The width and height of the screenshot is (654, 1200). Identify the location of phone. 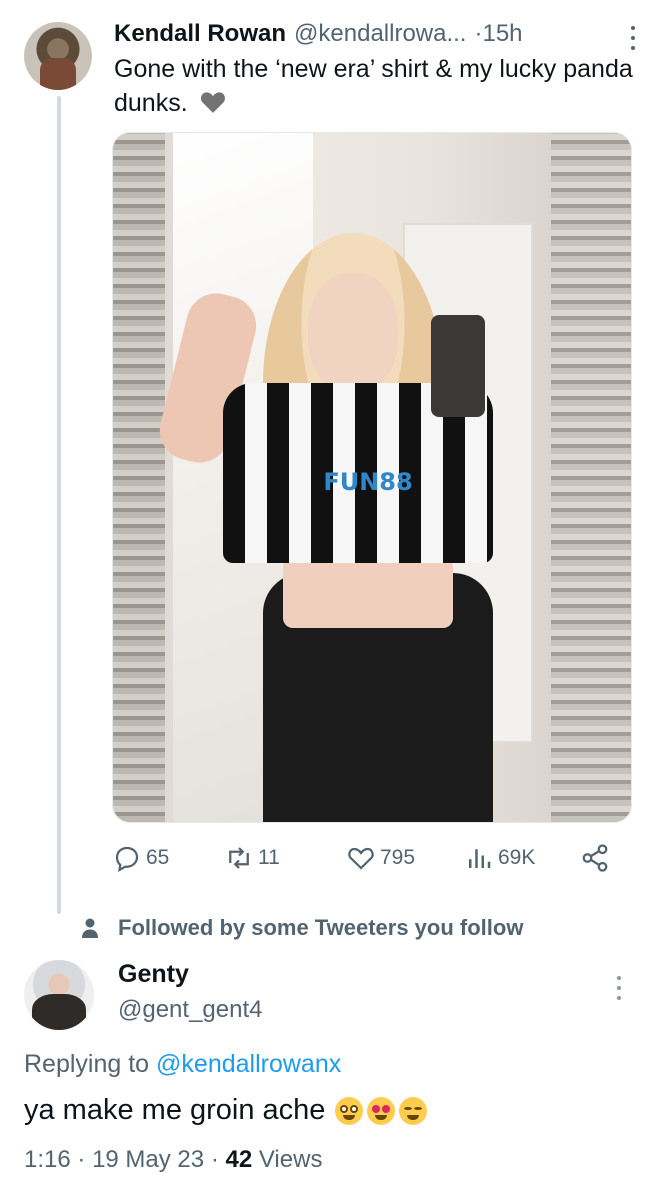
(458, 366).